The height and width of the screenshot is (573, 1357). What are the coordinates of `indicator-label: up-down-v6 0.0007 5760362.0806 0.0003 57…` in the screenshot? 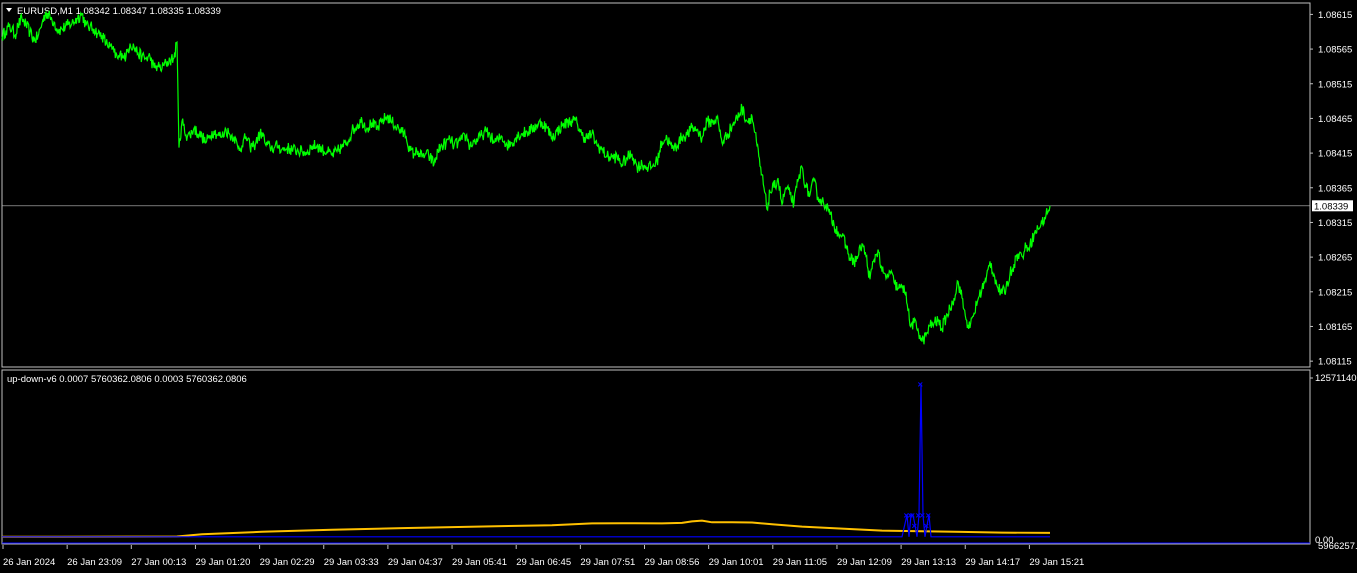 It's located at (127, 379).